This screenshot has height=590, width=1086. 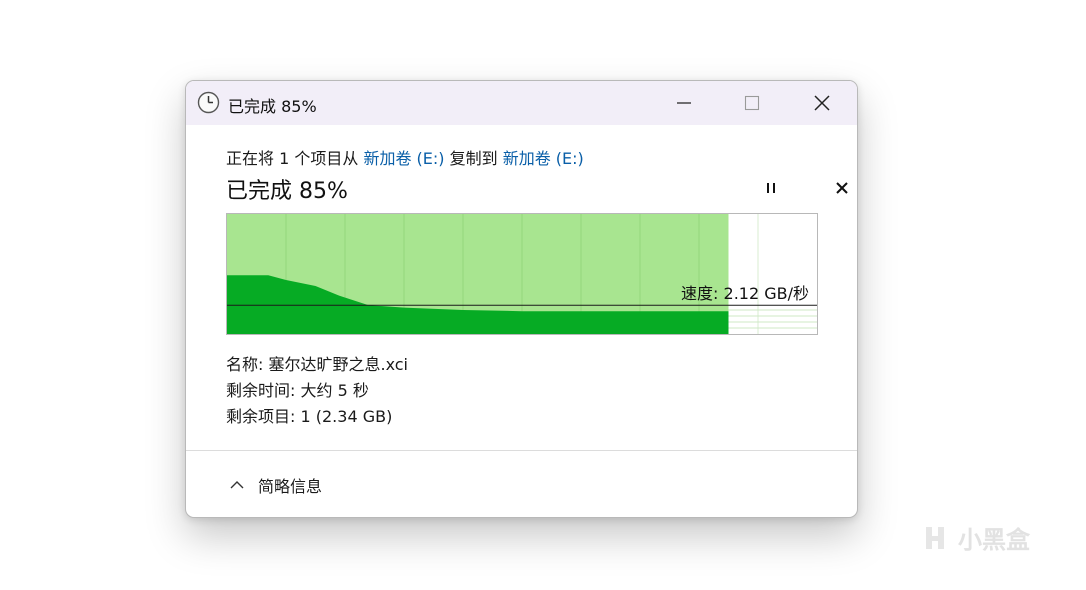 What do you see at coordinates (237, 485) in the screenshot?
I see `chevron-up-icon` at bounding box center [237, 485].